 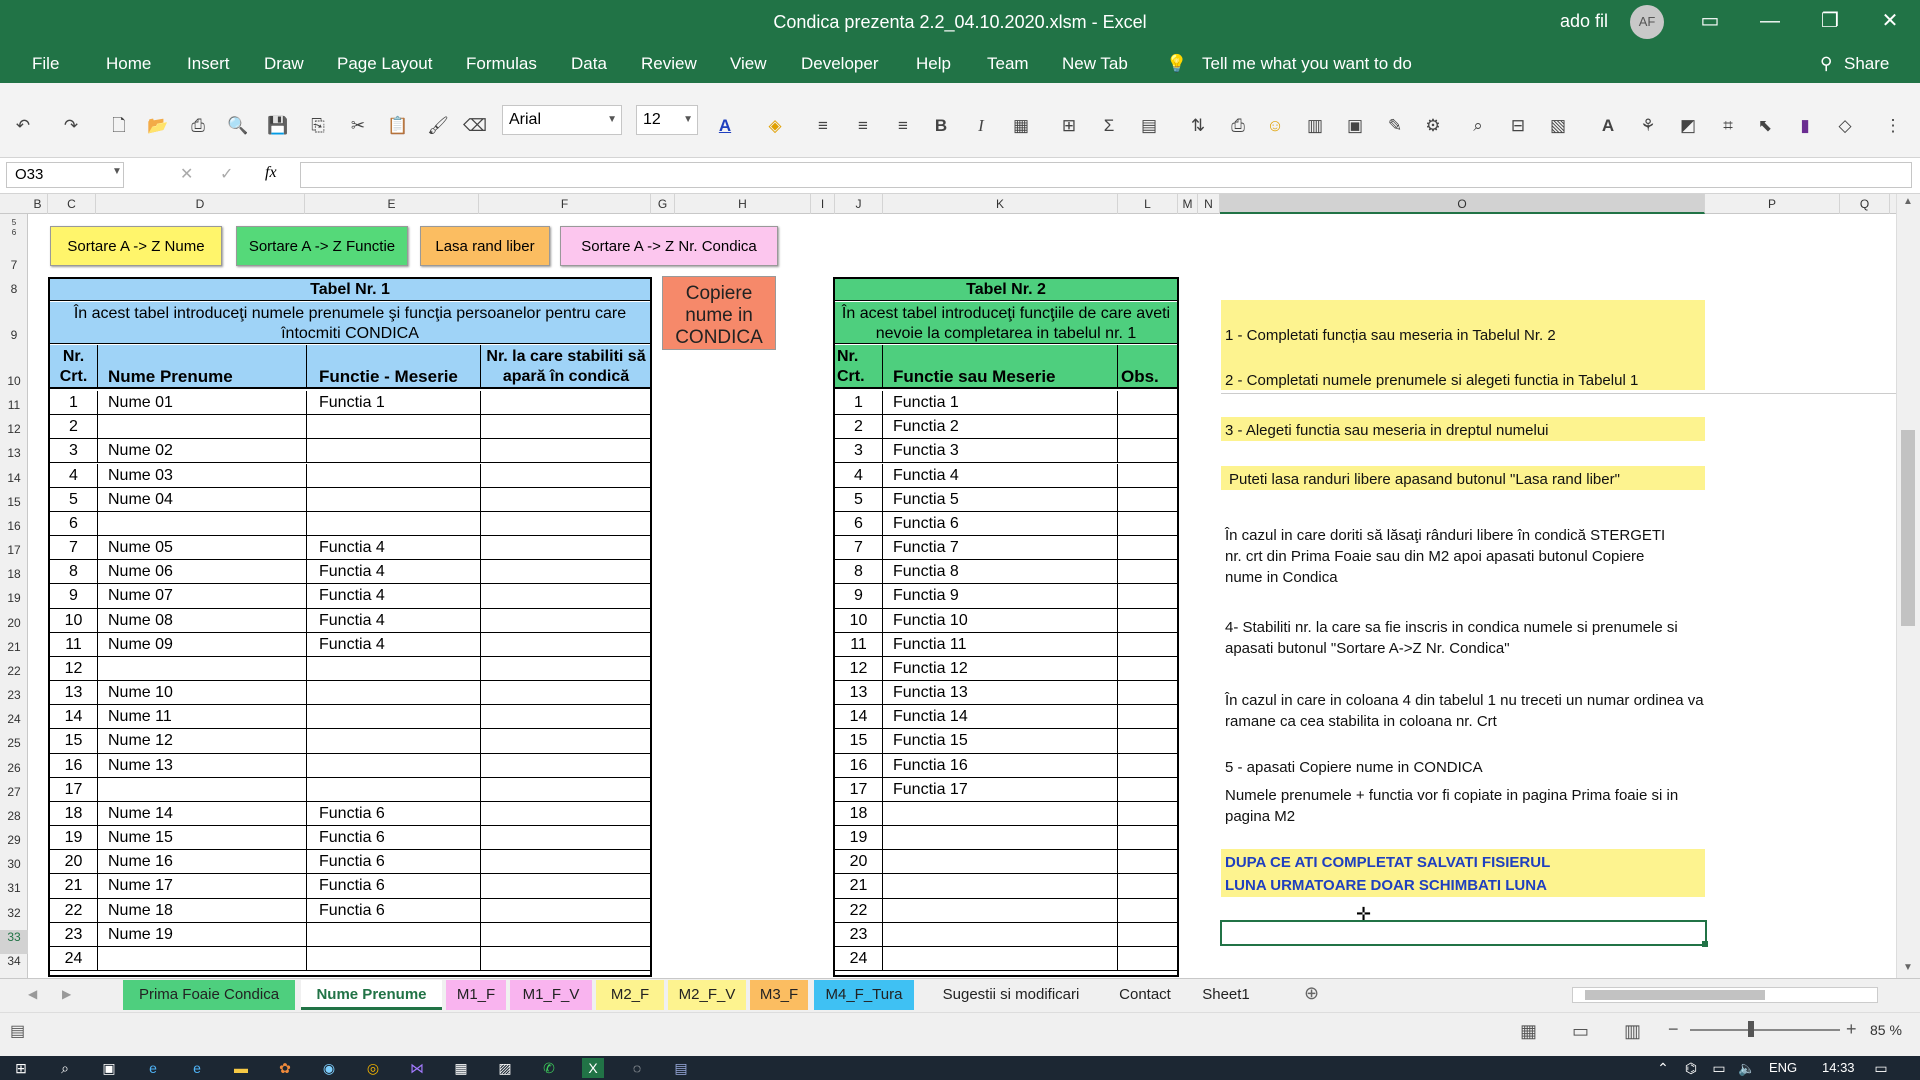 I want to click on align-center-icon: ≡, so click(x=863, y=126).